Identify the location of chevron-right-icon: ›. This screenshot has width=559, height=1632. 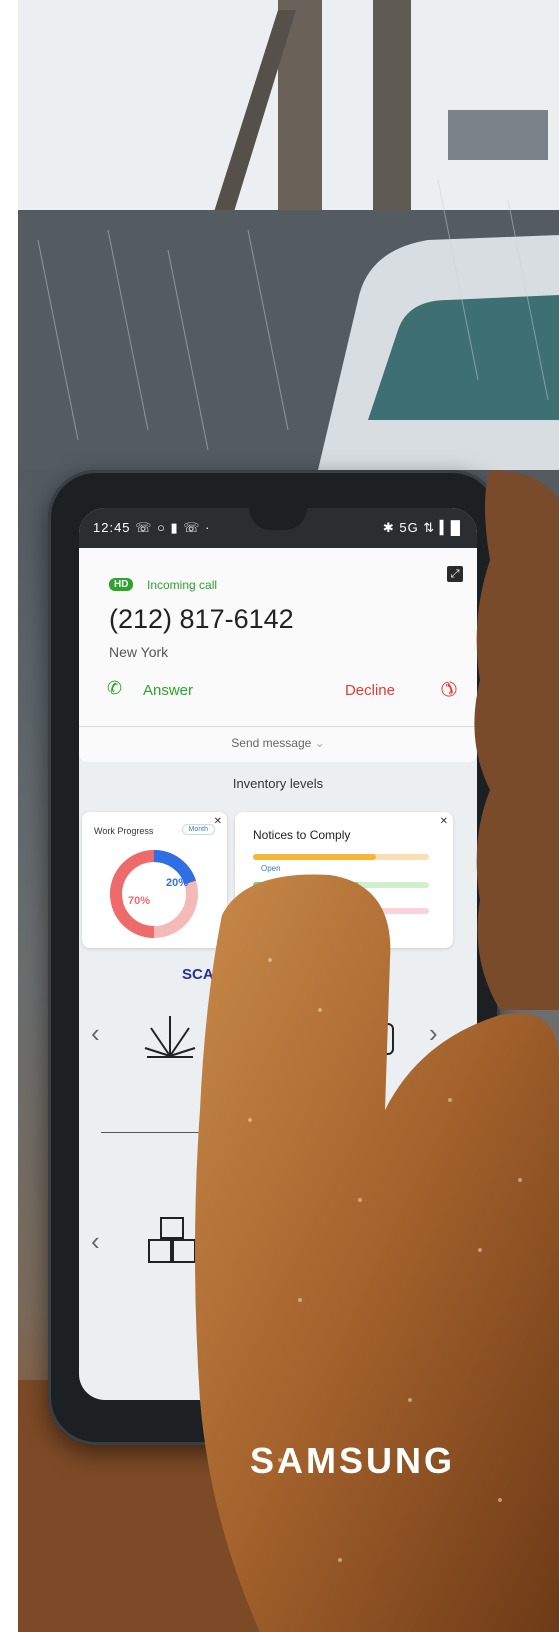
(433, 1033).